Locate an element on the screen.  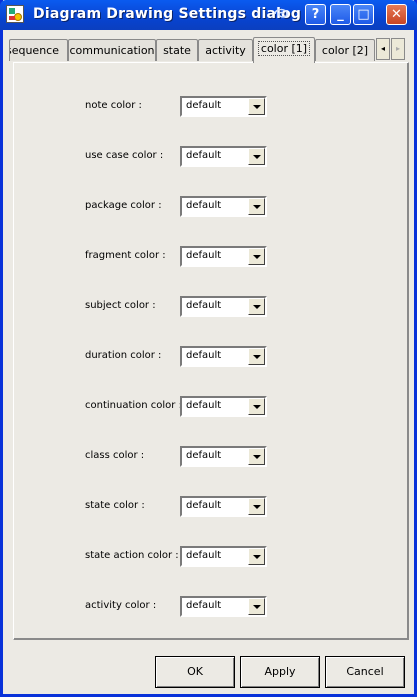
help-button: ? is located at coordinates (315, 14).